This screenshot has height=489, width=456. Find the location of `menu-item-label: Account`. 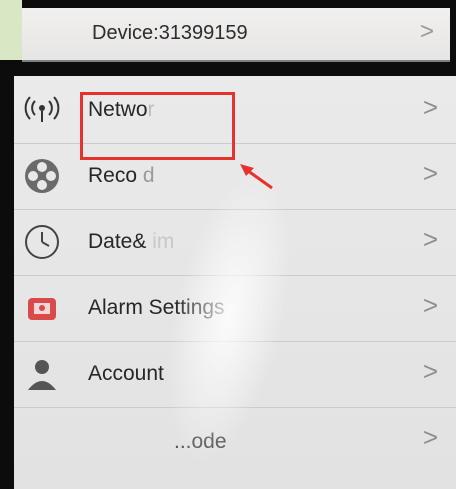

menu-item-label: Account is located at coordinates (126, 373).